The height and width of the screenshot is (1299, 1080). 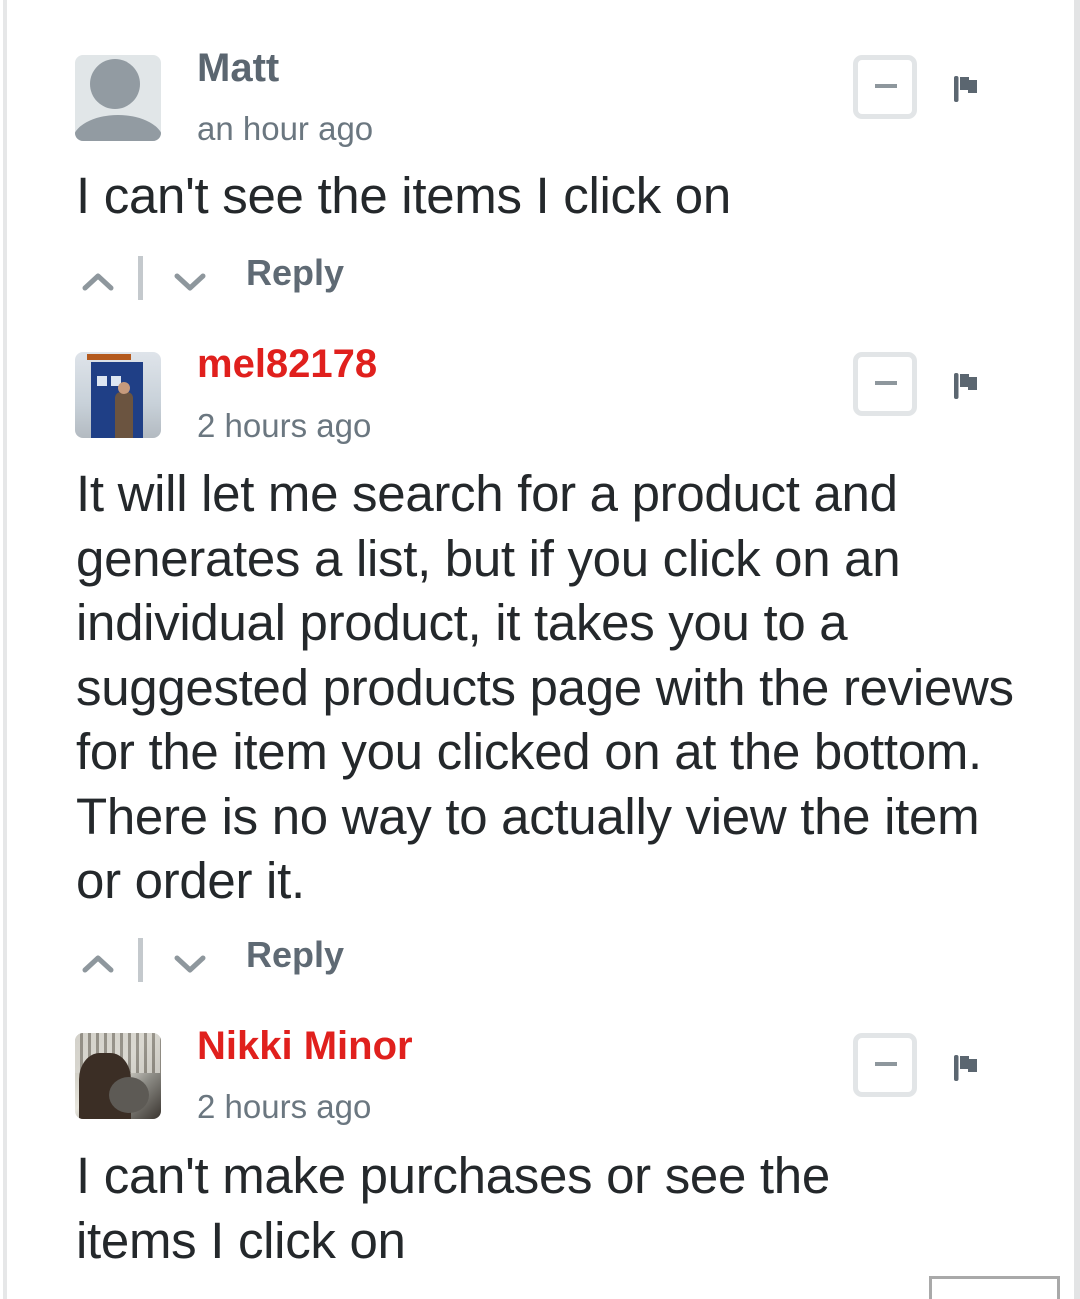 I want to click on partial-collapse-button, so click(x=994, y=1287).